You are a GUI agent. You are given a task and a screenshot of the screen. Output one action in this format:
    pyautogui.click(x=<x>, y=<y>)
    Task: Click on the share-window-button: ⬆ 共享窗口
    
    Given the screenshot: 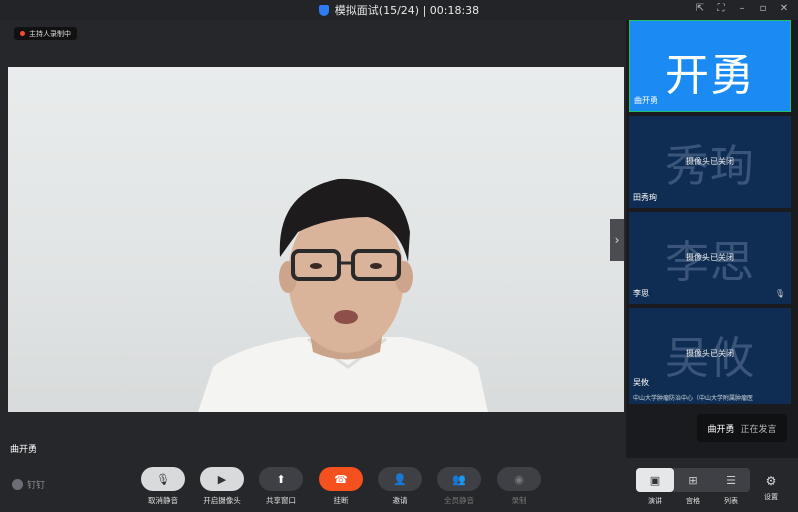 What is the action you would take?
    pyautogui.click(x=281, y=486)
    